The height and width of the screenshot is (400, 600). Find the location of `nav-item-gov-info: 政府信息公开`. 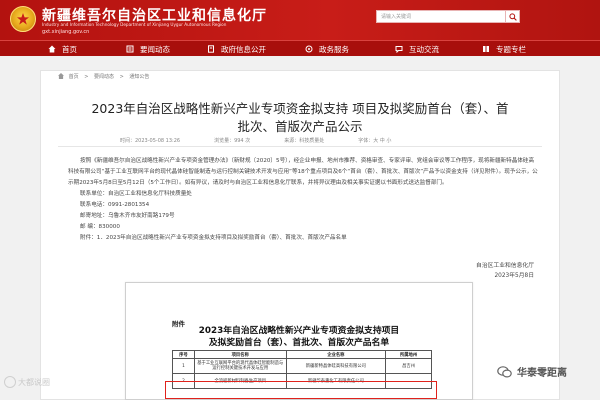

nav-item-gov-info: 政府信息公开 is located at coordinates (236, 49).